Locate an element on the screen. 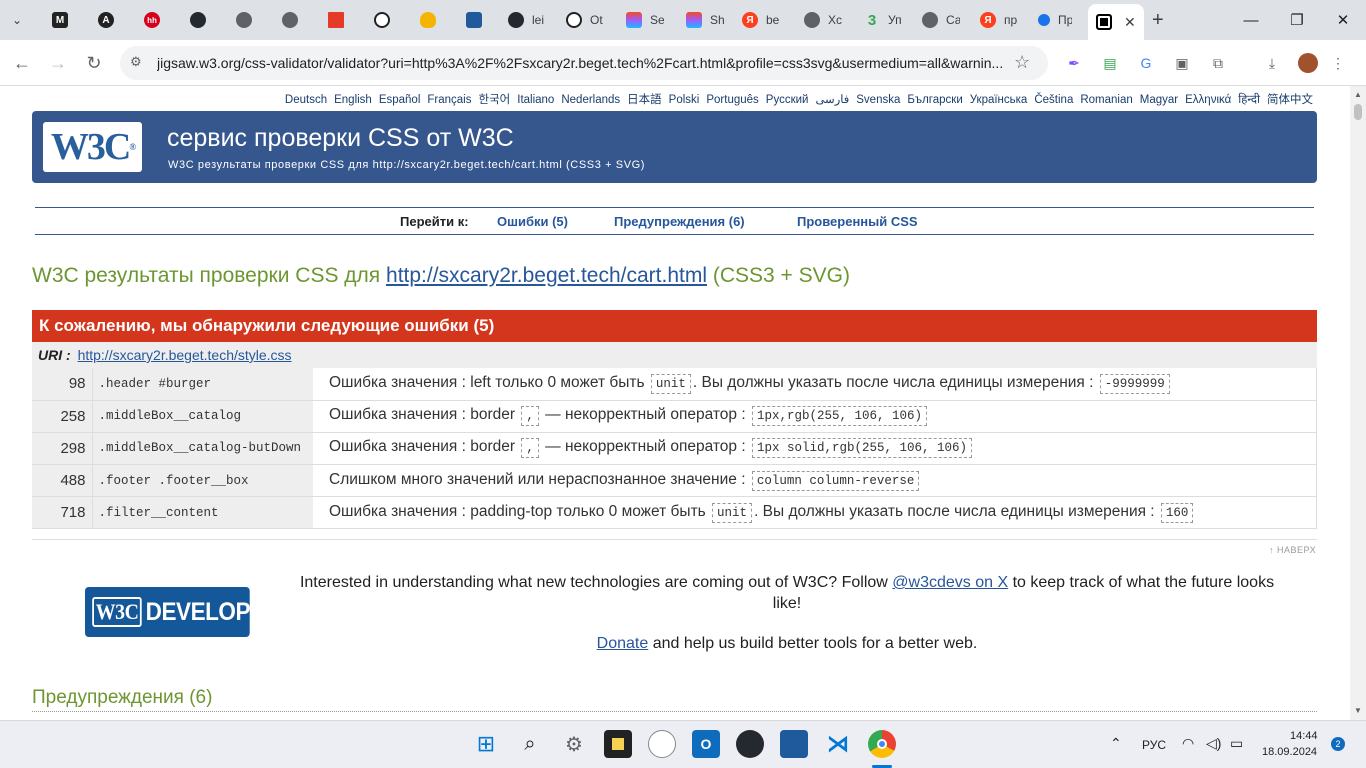  language-link: 日本語 is located at coordinates (644, 100).